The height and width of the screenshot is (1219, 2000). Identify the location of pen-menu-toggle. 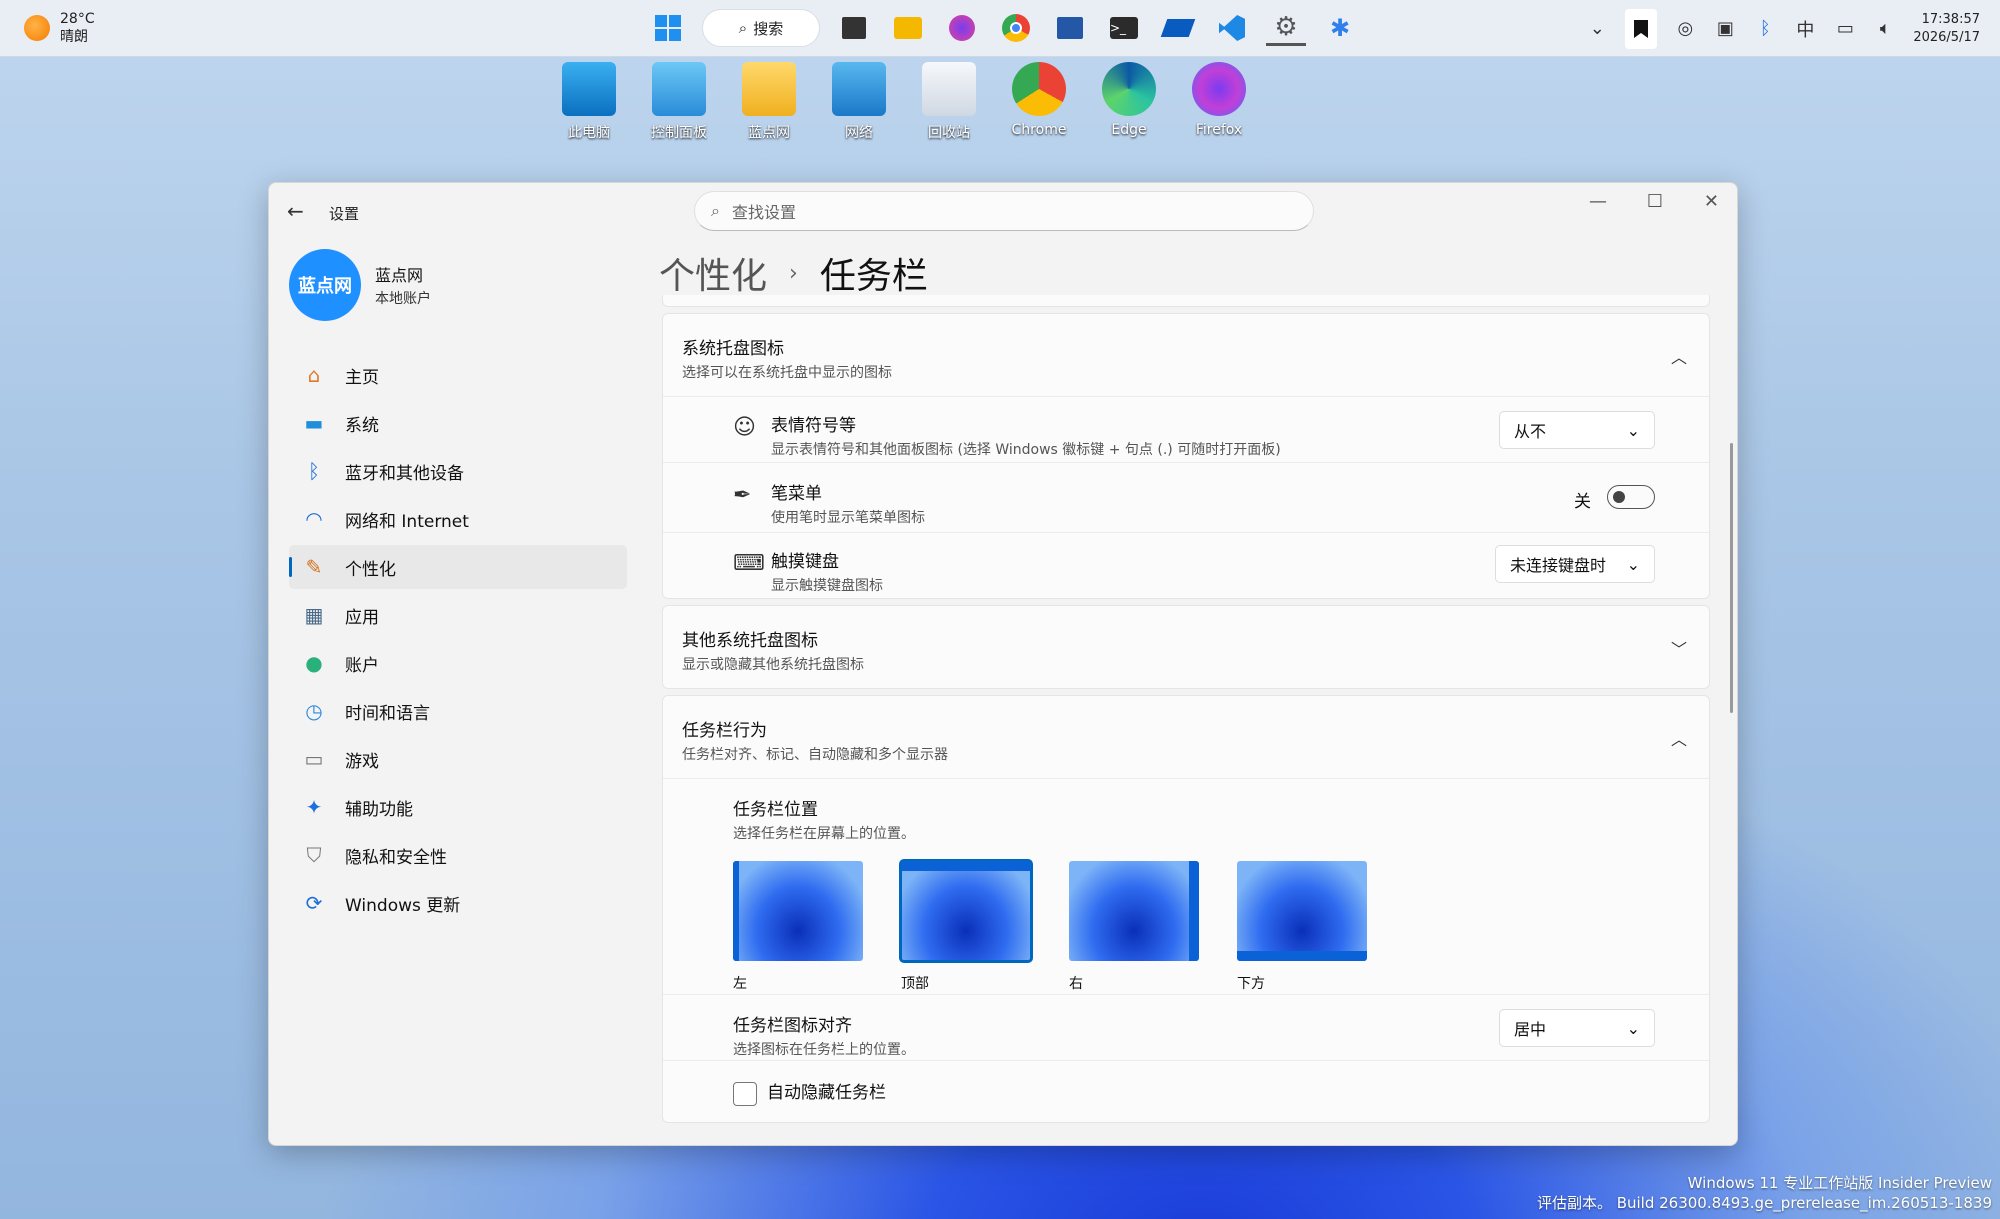
(1631, 497).